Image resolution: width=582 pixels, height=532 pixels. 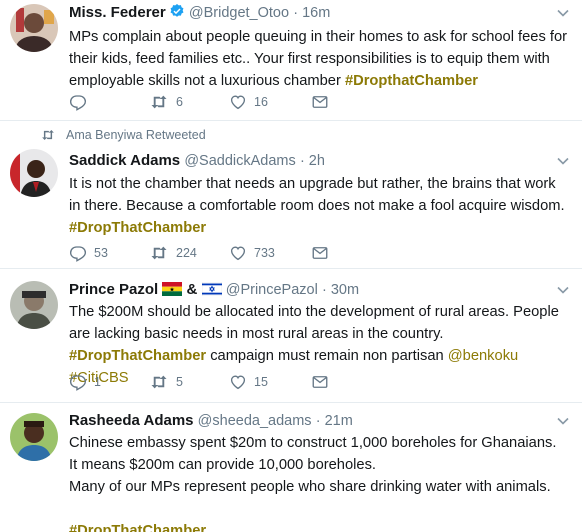 I want to click on reply-button, so click(x=78, y=102).